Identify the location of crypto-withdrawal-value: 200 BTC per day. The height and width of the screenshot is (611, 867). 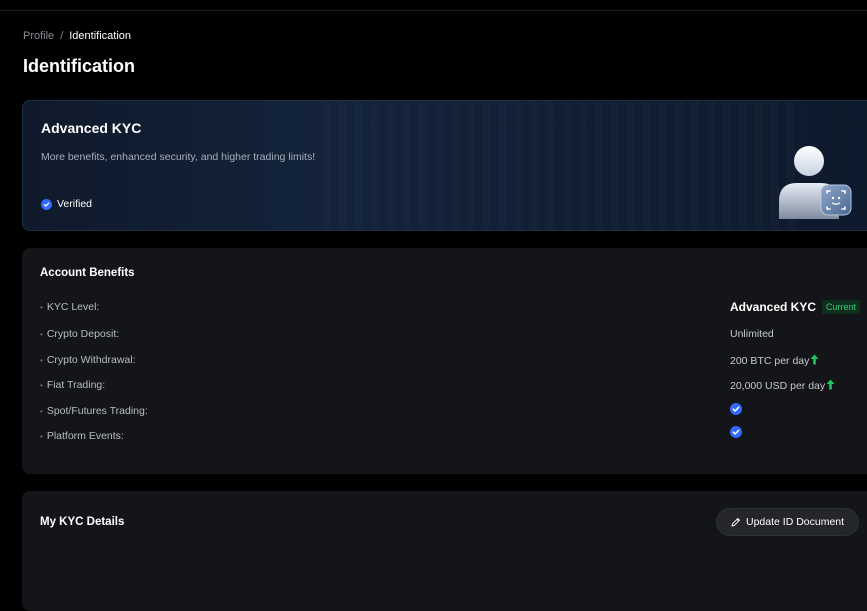
(774, 361).